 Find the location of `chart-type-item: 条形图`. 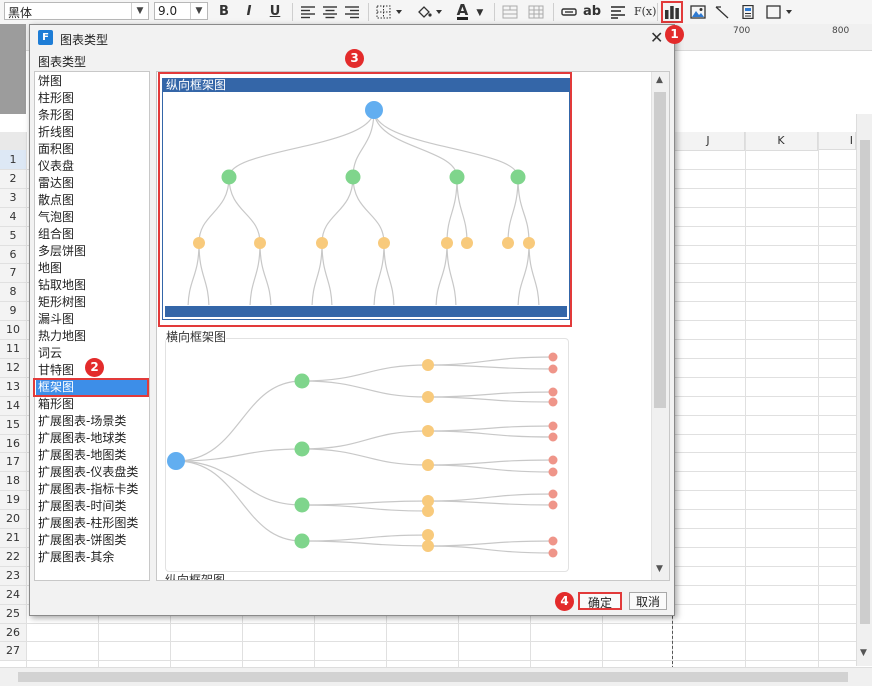

chart-type-item: 条形图 is located at coordinates (56, 115).